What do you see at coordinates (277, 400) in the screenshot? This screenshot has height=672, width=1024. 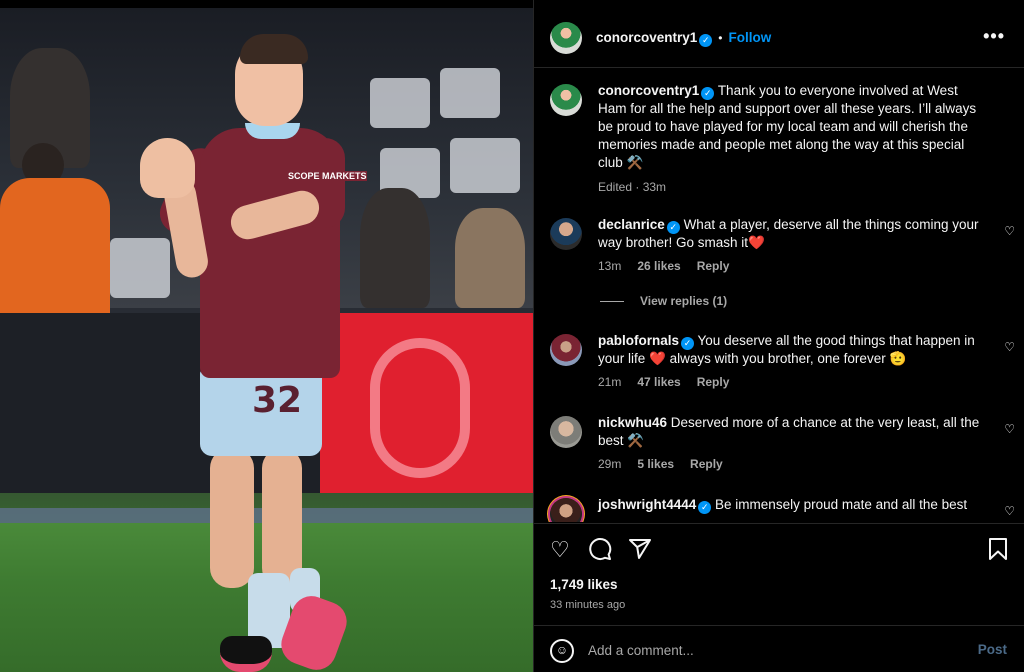 I see `shorts-number: 32` at bounding box center [277, 400].